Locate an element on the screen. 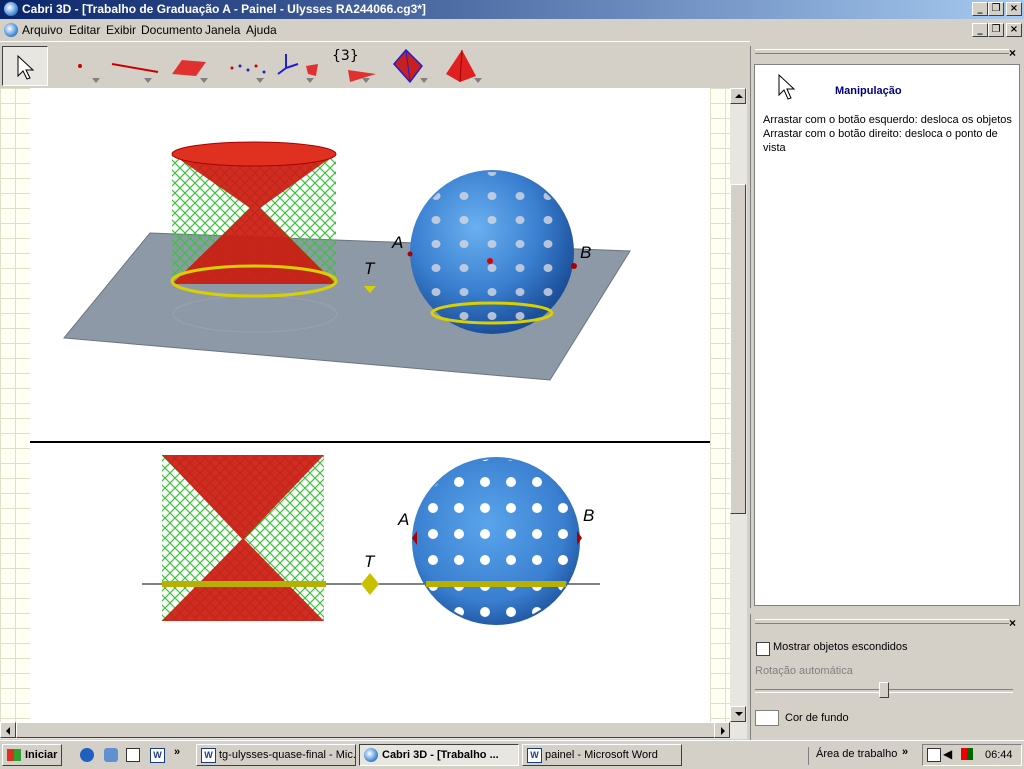 The image size is (1024, 769). doc-minimize-button: _ is located at coordinates (980, 30).